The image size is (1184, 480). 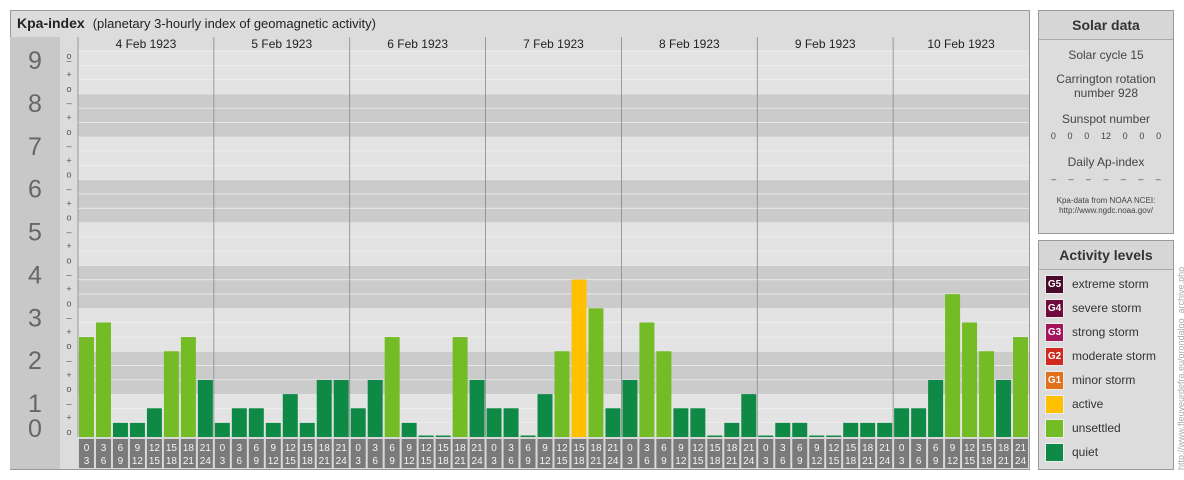 What do you see at coordinates (1054, 380) in the screenshot?
I see `level-swatch: G1` at bounding box center [1054, 380].